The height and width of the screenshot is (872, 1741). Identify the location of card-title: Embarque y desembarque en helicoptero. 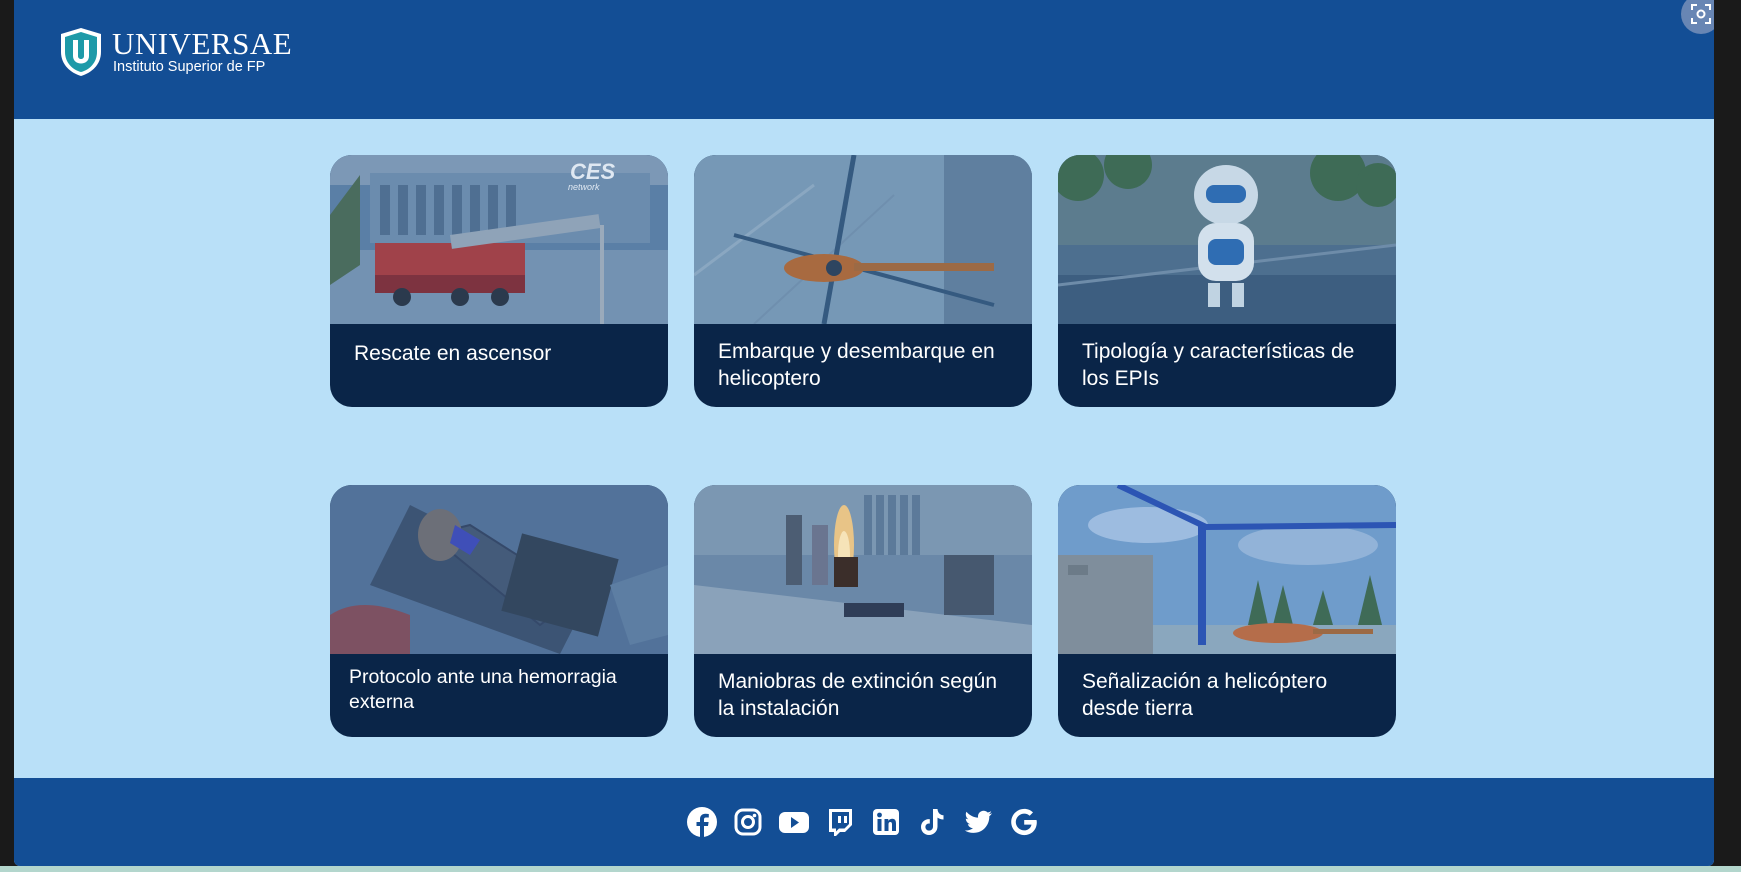
(856, 365).